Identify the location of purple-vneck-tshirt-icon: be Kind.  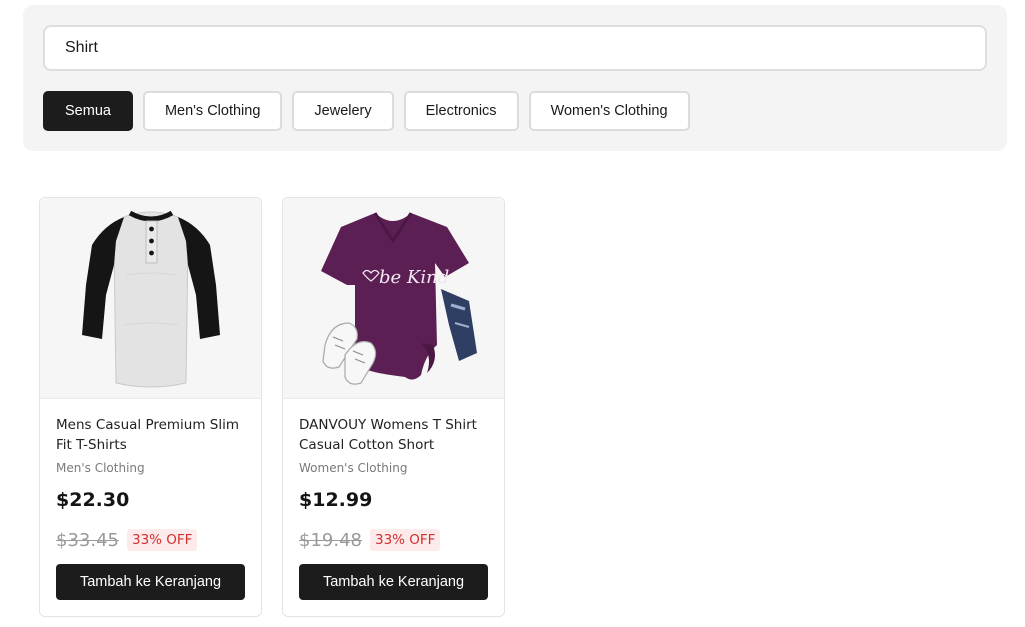
(398, 298).